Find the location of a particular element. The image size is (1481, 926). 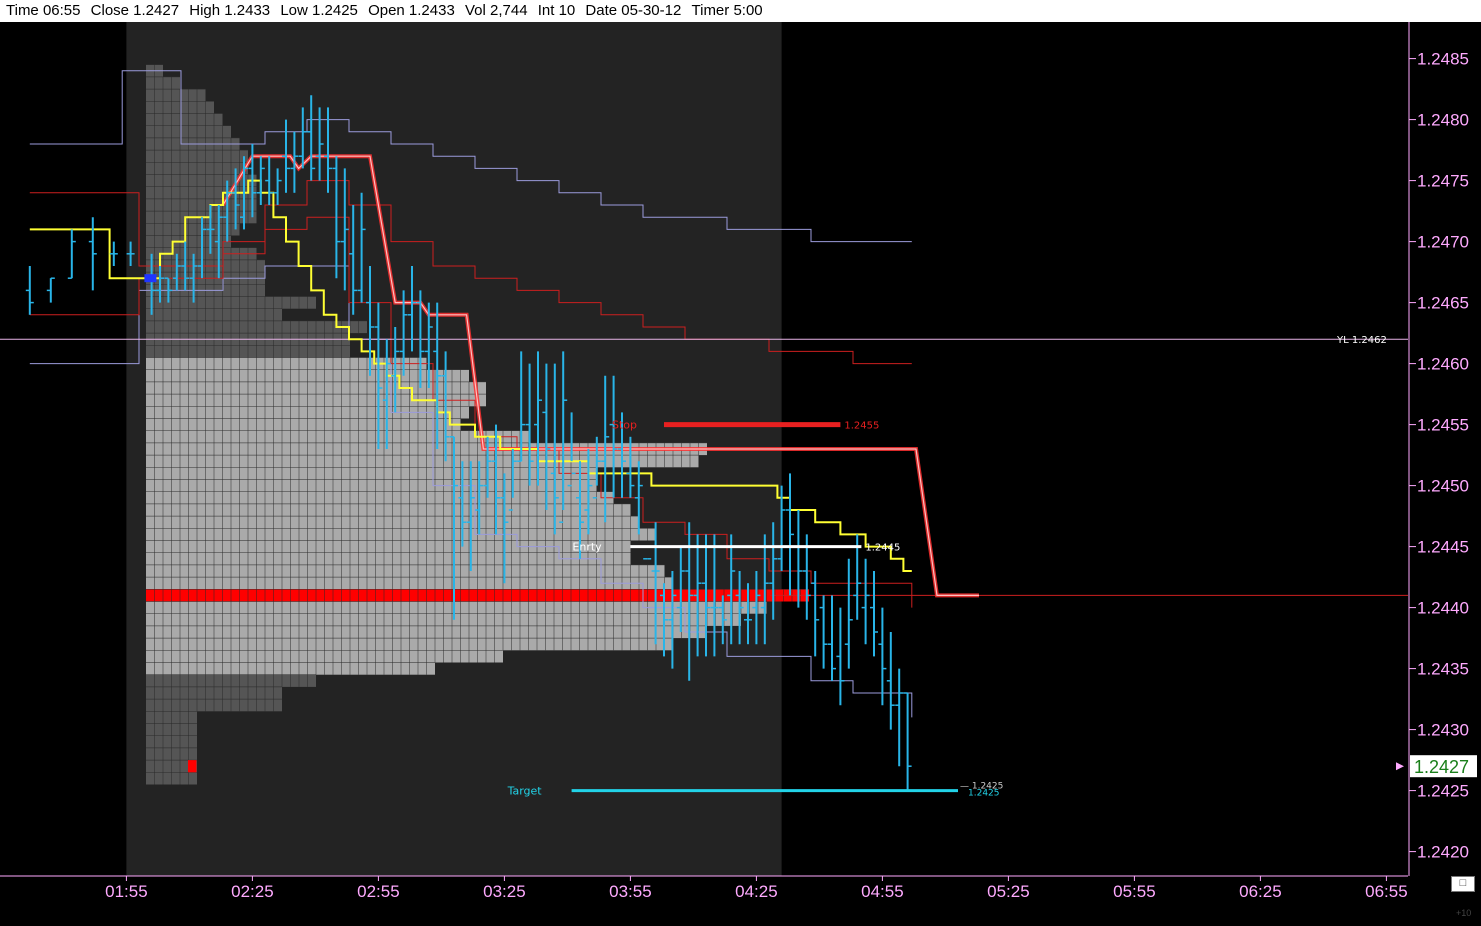

stop-label: Stop is located at coordinates (624, 425).